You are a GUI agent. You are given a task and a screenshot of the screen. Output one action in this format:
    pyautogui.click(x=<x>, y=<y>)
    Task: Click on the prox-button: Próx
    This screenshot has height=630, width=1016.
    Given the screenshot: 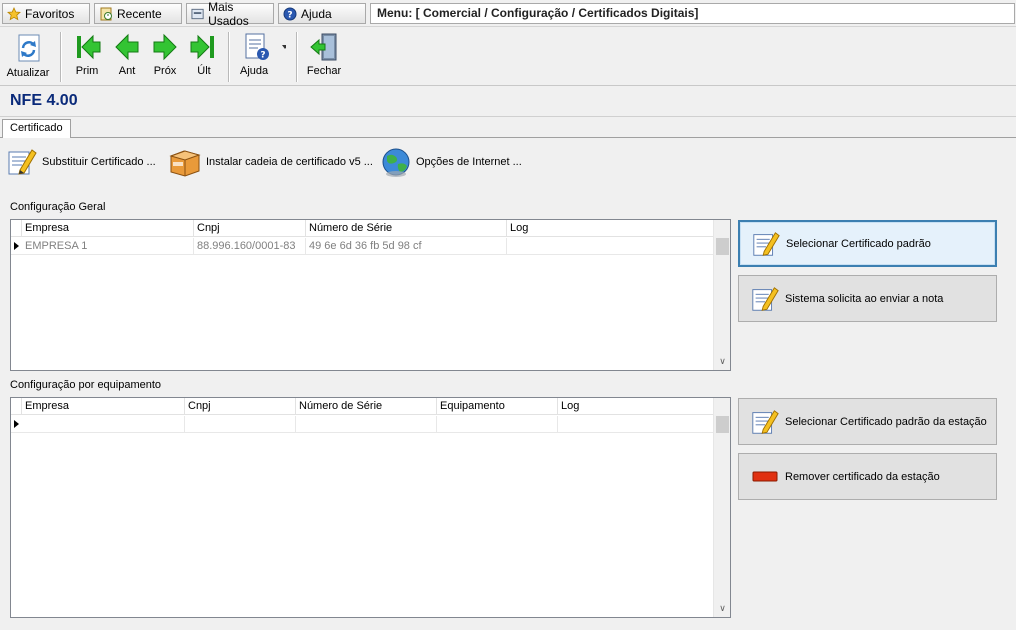 What is the action you would take?
    pyautogui.click(x=165, y=57)
    